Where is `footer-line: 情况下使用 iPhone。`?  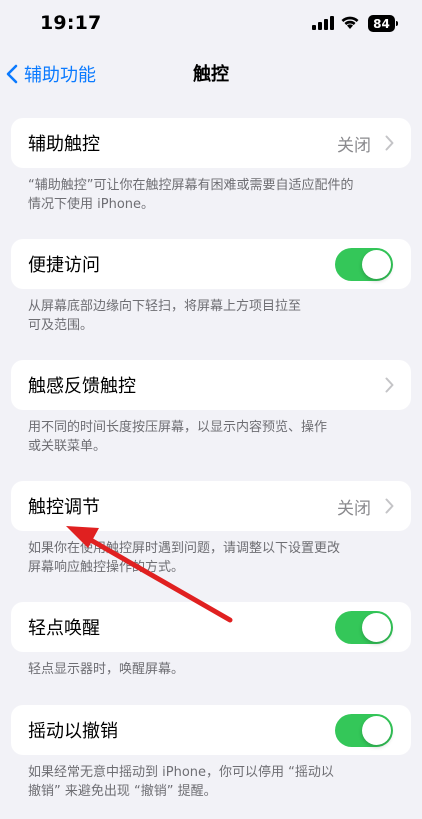
footer-line: 情况下使用 iPhone。 is located at coordinates (91, 204).